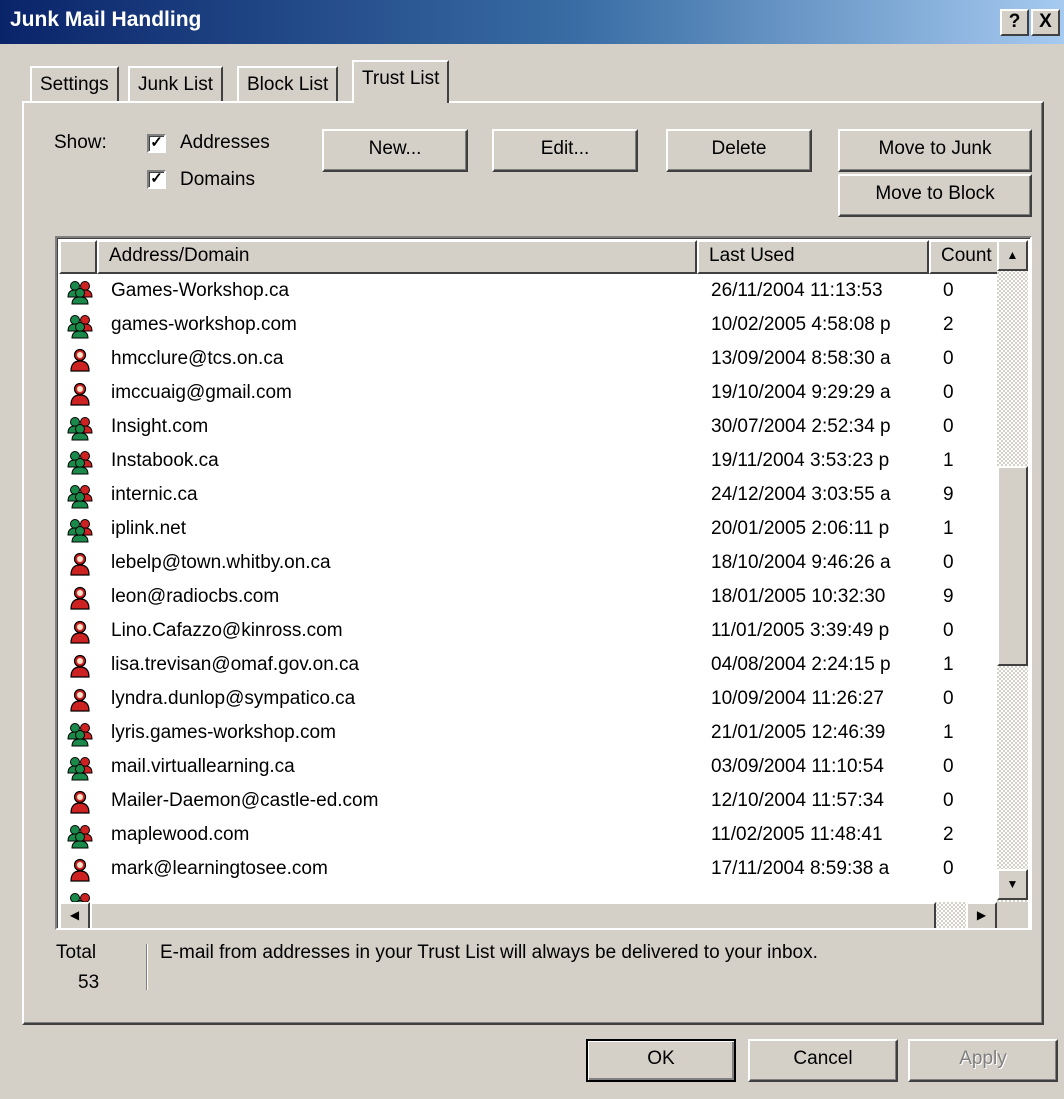 The height and width of the screenshot is (1099, 1064). What do you see at coordinates (156, 179) in the screenshot?
I see `domains-checkbox: ✓` at bounding box center [156, 179].